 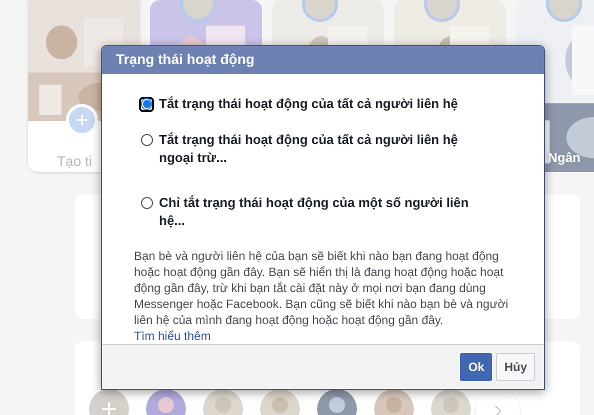 What do you see at coordinates (476, 366) in the screenshot?
I see `ok-button: Ok` at bounding box center [476, 366].